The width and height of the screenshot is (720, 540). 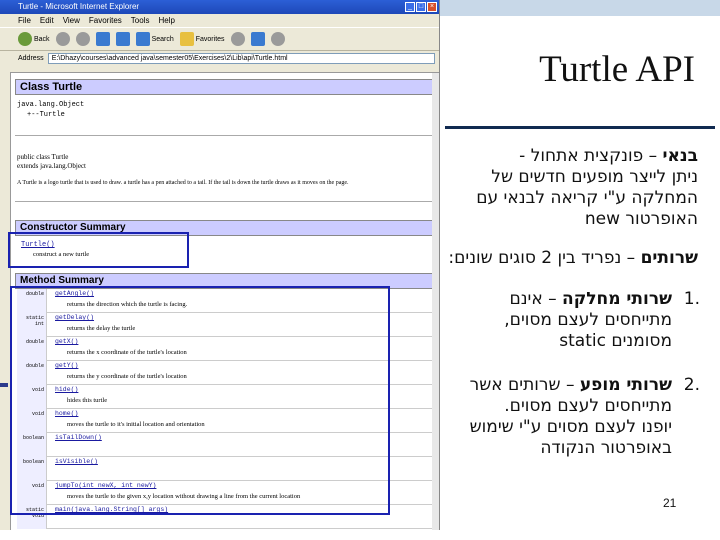 I want to click on item-number: 1., so click(x=691, y=299).